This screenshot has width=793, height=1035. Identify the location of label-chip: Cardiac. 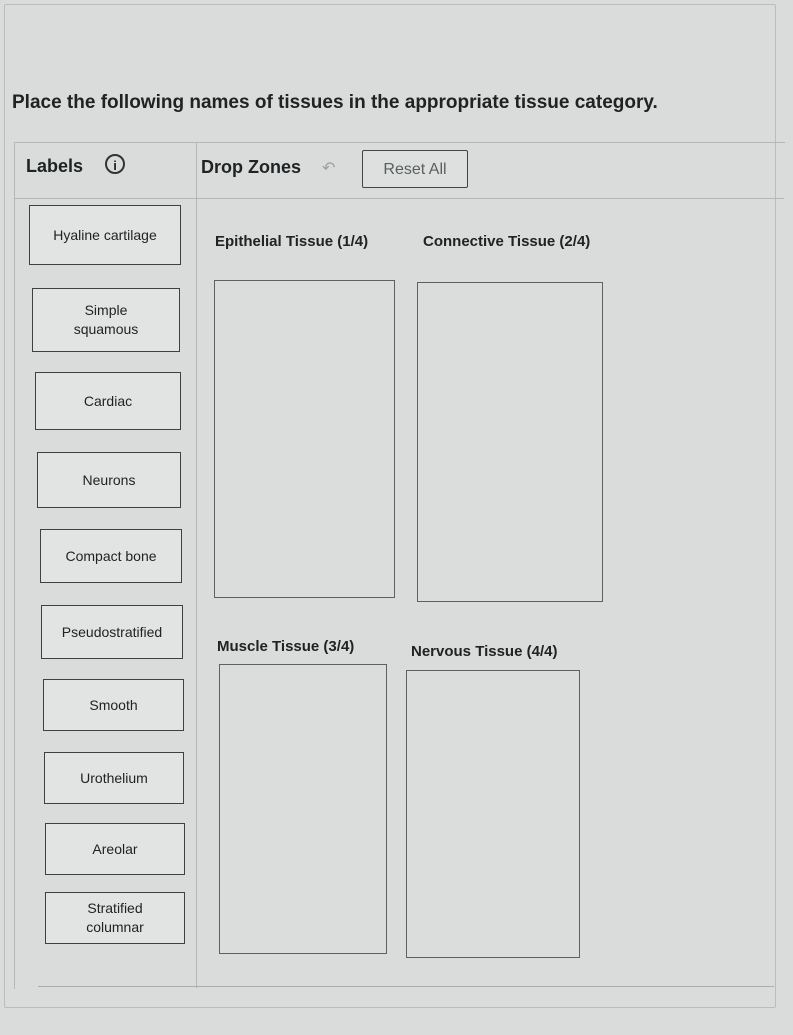
(108, 401).